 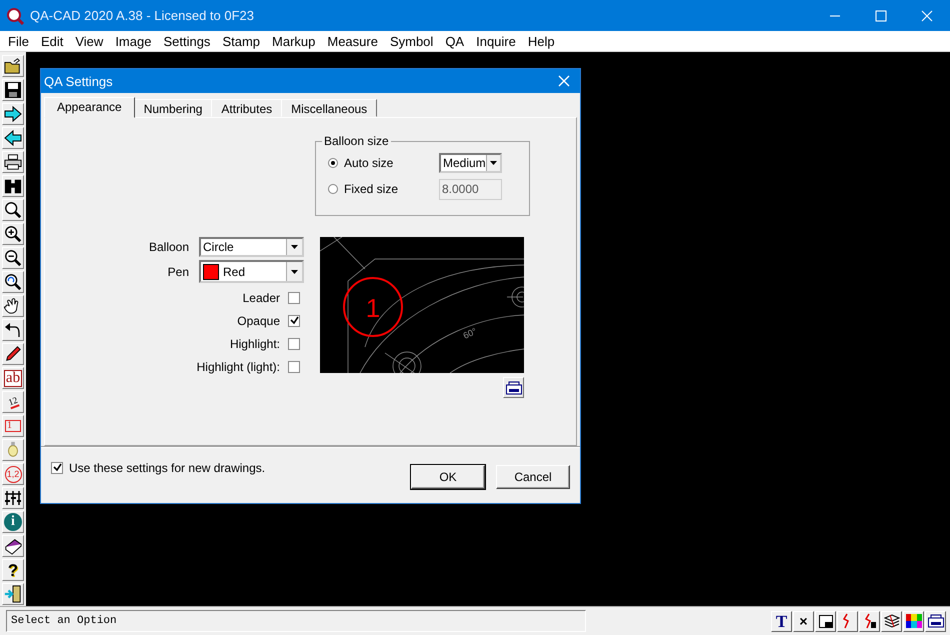 I want to click on window-icon, so click(x=825, y=621).